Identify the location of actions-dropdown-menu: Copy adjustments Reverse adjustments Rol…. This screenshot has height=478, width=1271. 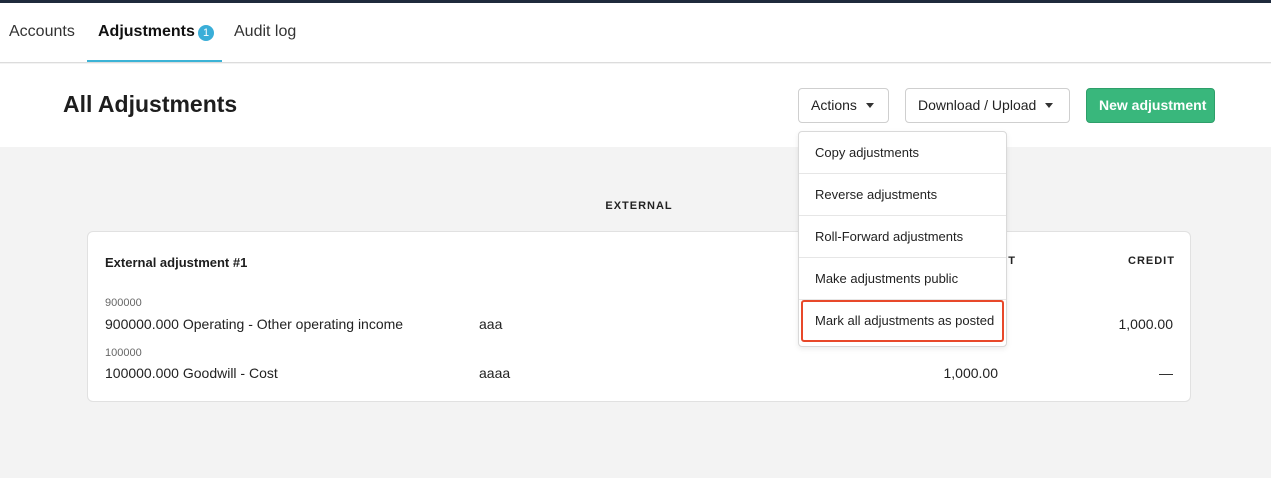
(902, 239).